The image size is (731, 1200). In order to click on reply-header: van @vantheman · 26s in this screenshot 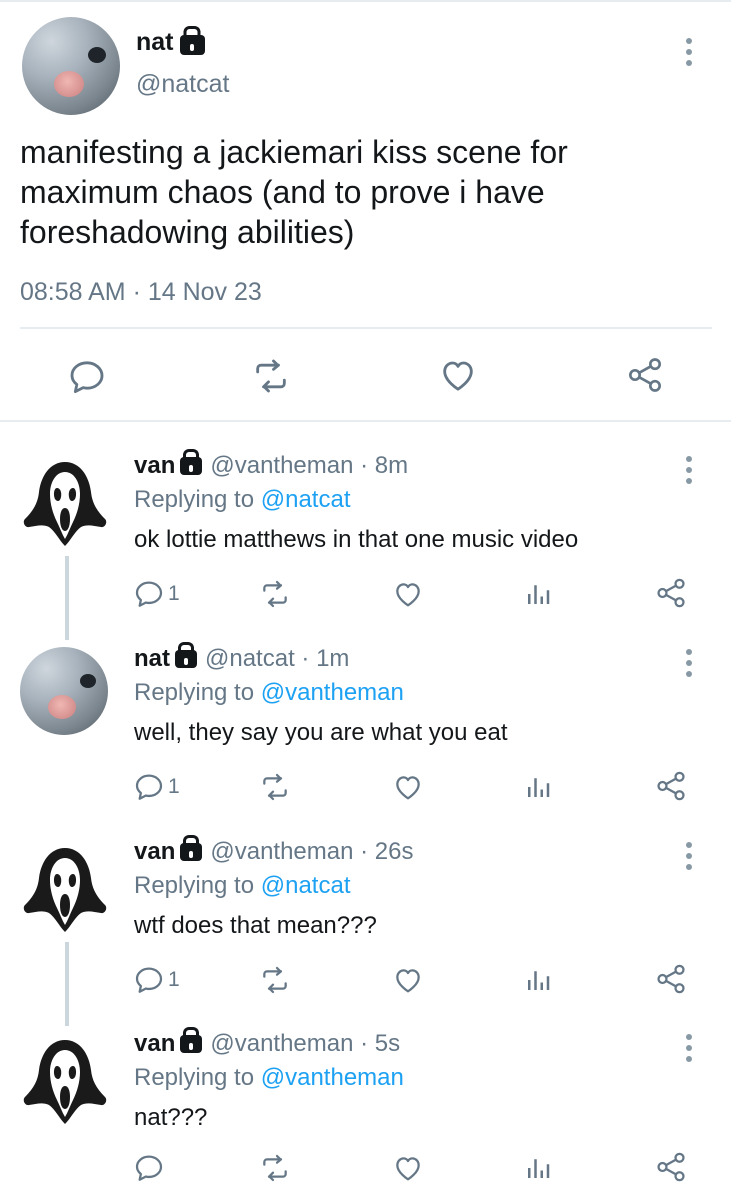, I will do `click(274, 852)`.